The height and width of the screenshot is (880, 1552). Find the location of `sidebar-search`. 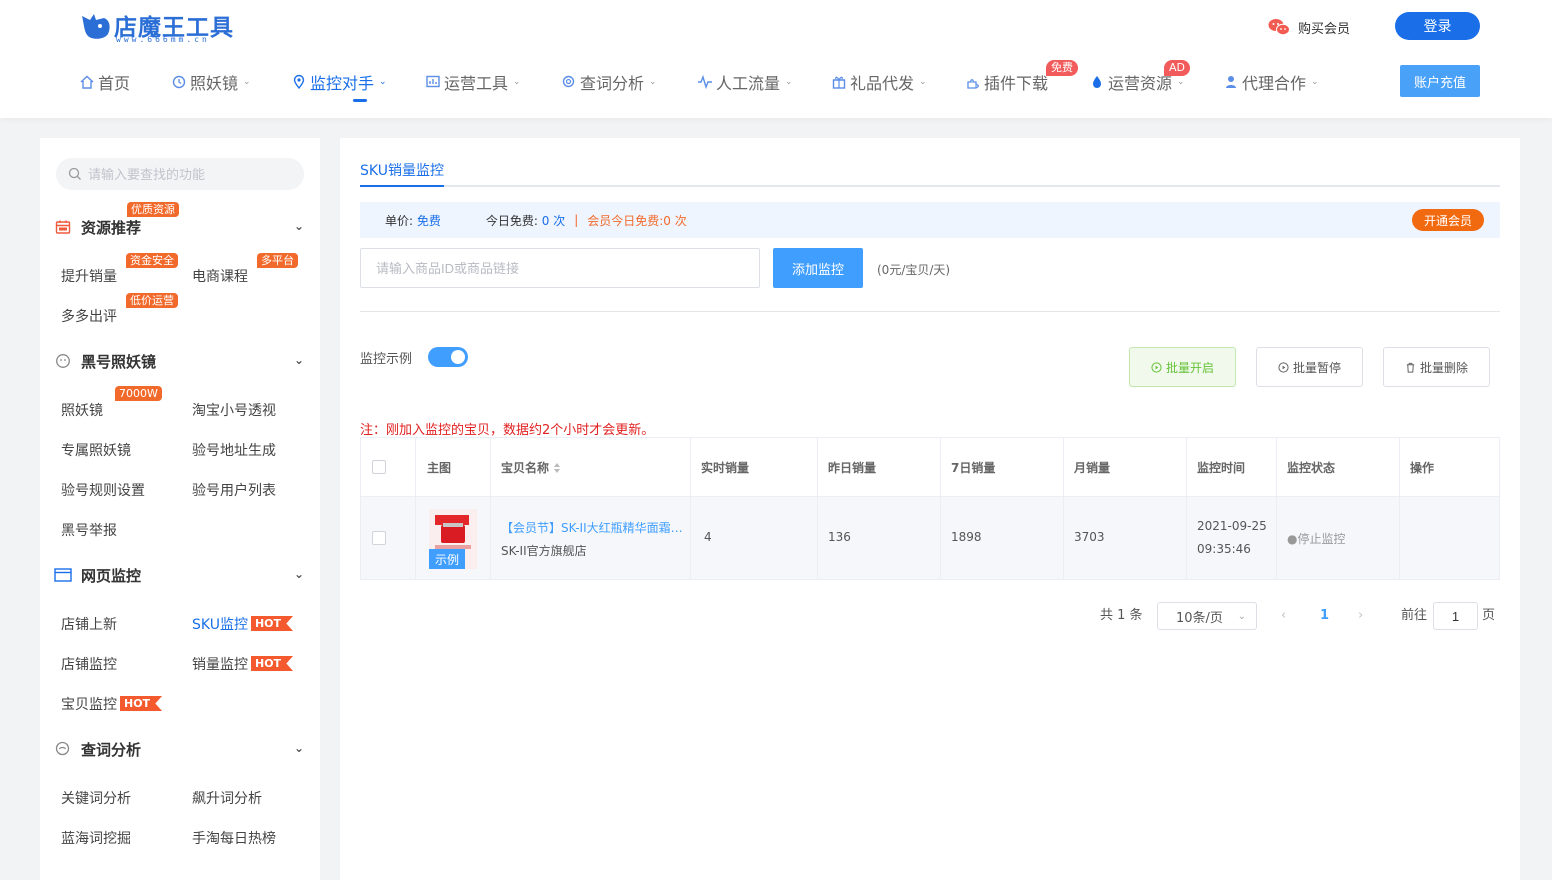

sidebar-search is located at coordinates (180, 174).